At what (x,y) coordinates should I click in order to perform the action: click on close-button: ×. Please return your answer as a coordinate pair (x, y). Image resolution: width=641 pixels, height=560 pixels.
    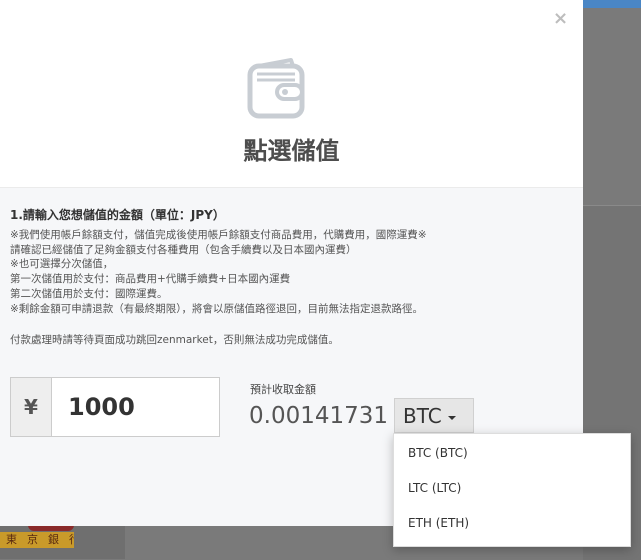
    Looking at the image, I should click on (560, 19).